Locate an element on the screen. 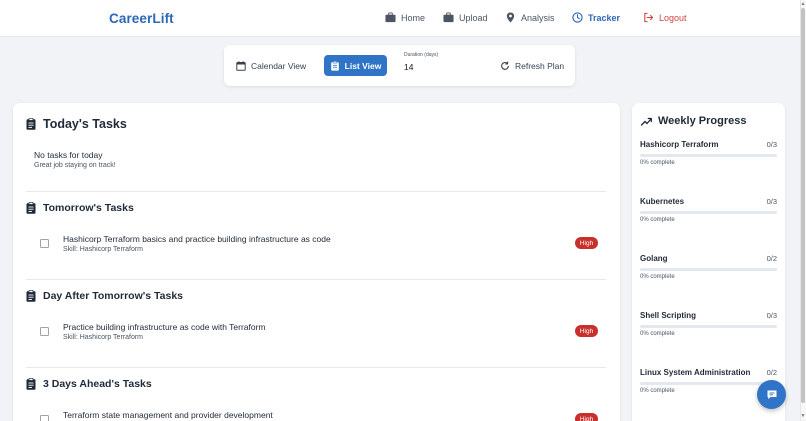 Image resolution: width=806 pixels, height=421 pixels. scroll-up-arrow: ▲ is located at coordinates (803, 4).